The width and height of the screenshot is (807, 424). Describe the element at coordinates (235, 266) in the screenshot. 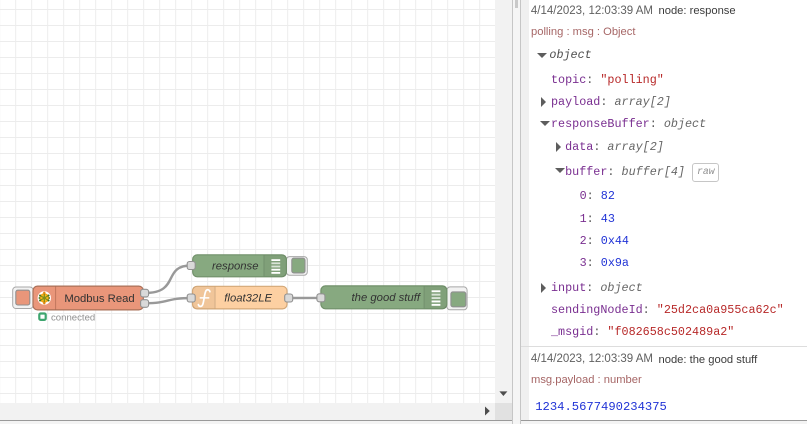

I see `svg-text: response` at that location.